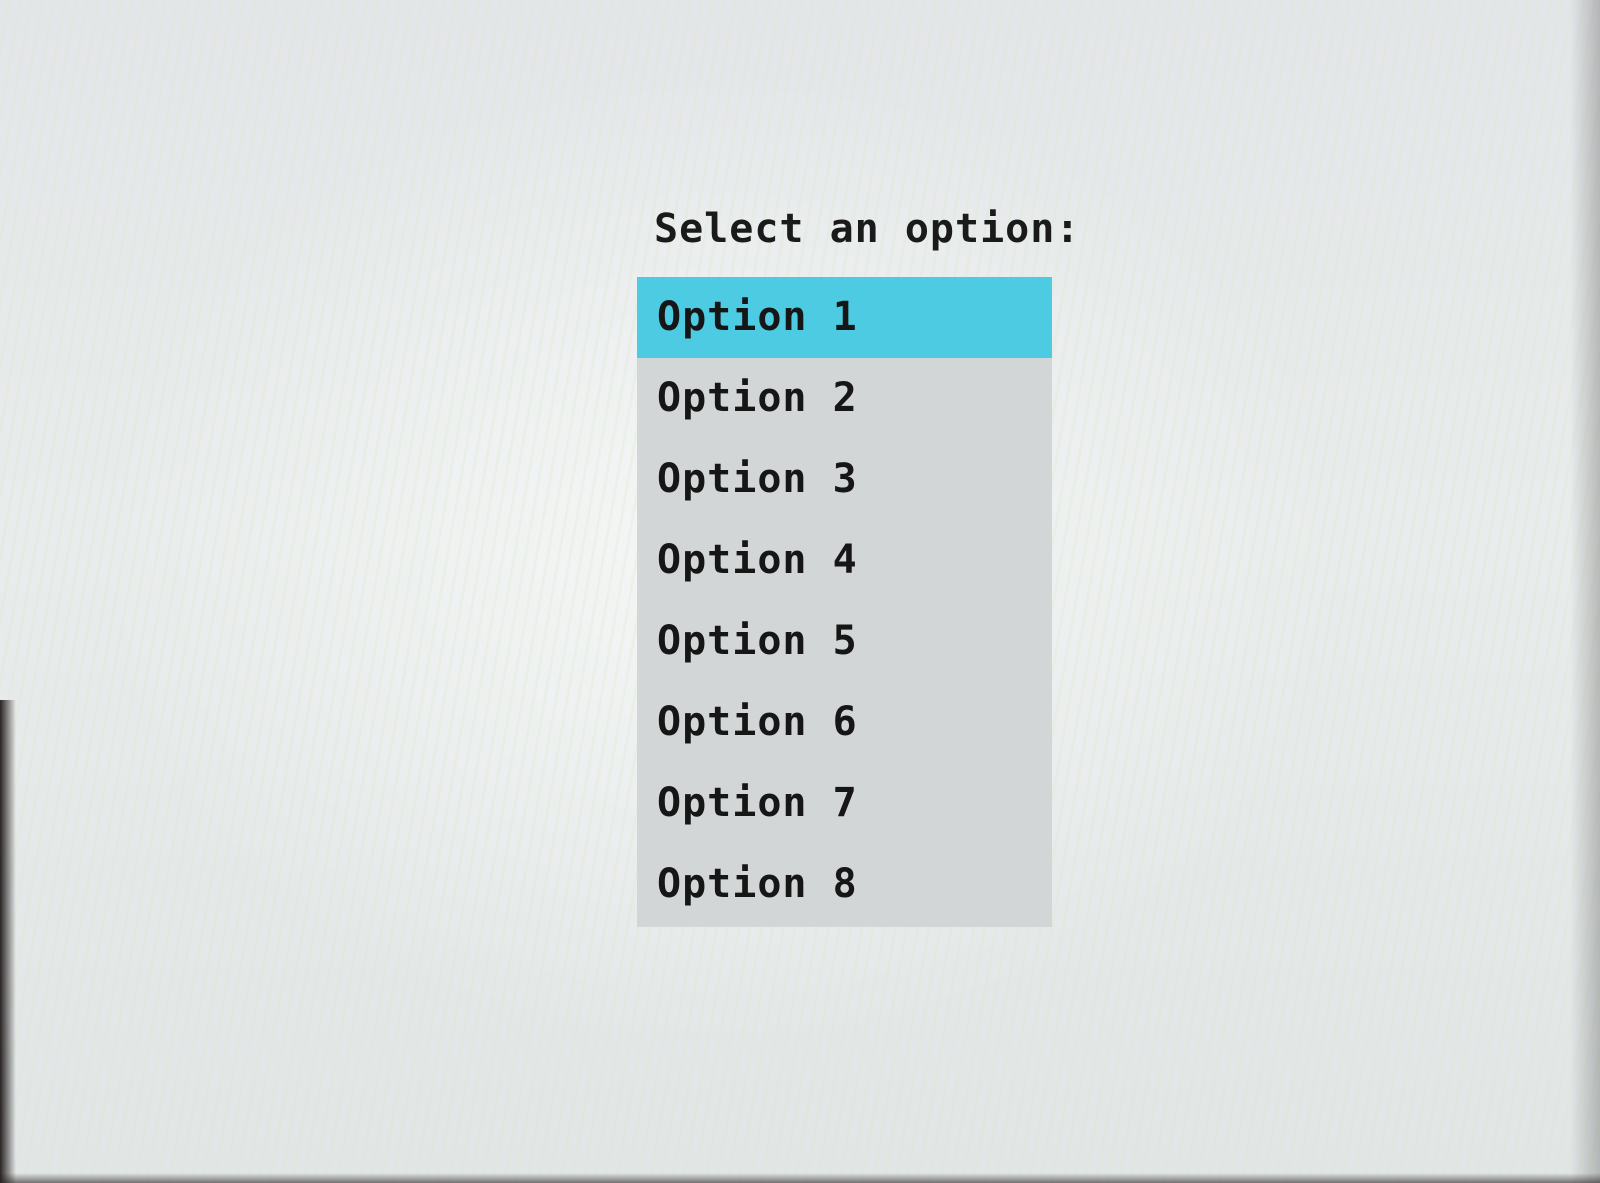  What do you see at coordinates (867, 229) in the screenshot?
I see `prompt-label: Select an option:` at bounding box center [867, 229].